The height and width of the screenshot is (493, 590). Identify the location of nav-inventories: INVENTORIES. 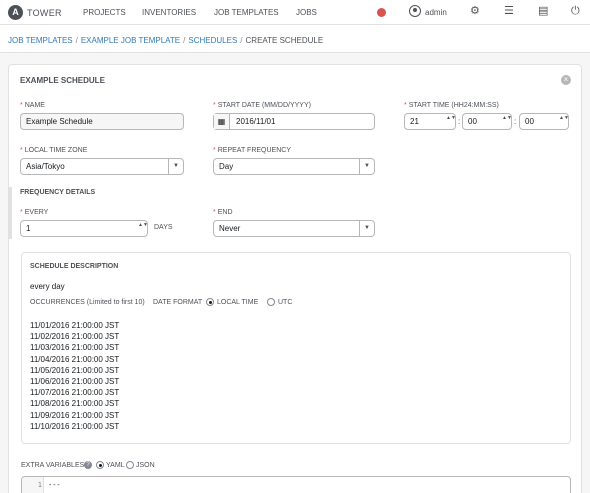
(169, 12).